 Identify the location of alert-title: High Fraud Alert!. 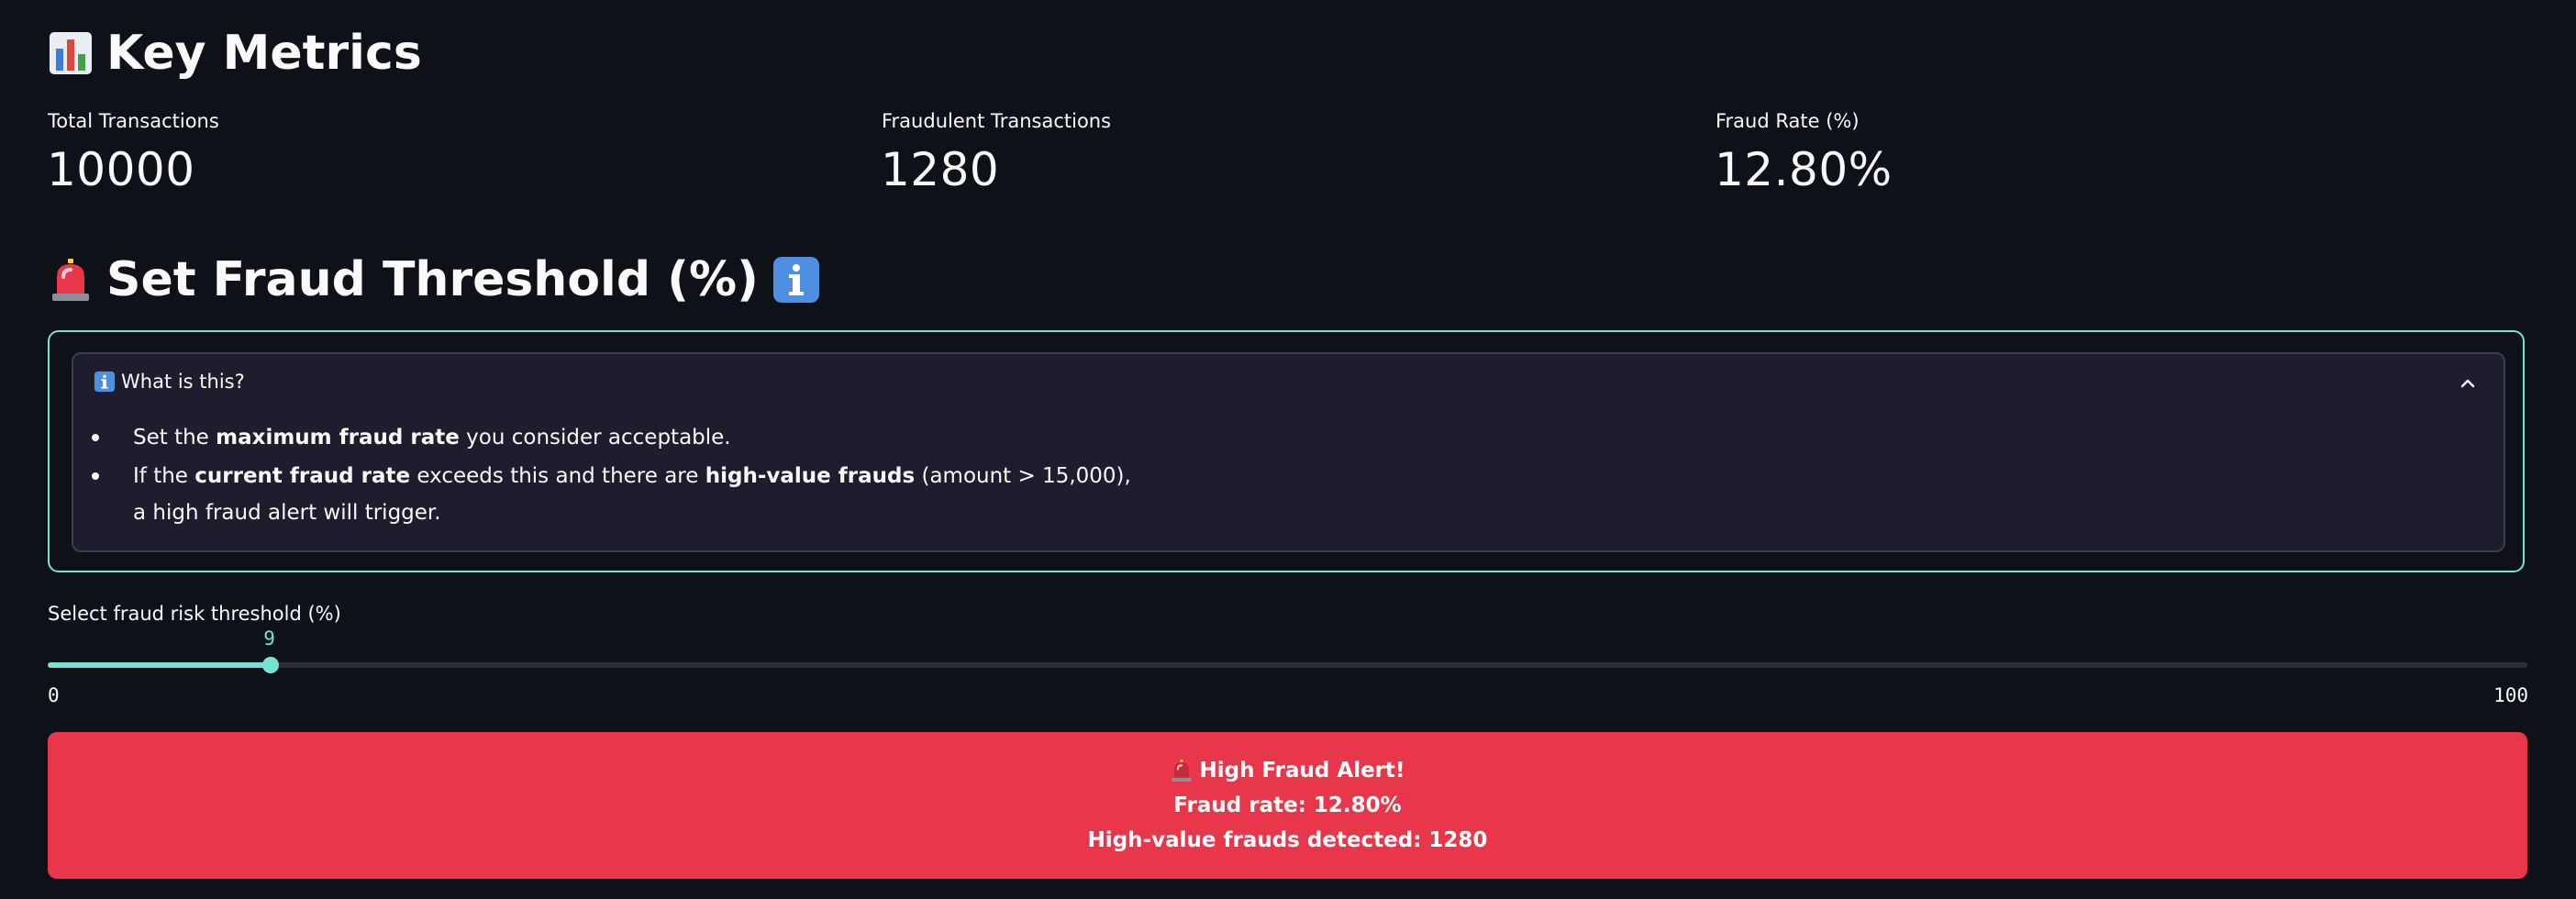
(1287, 771).